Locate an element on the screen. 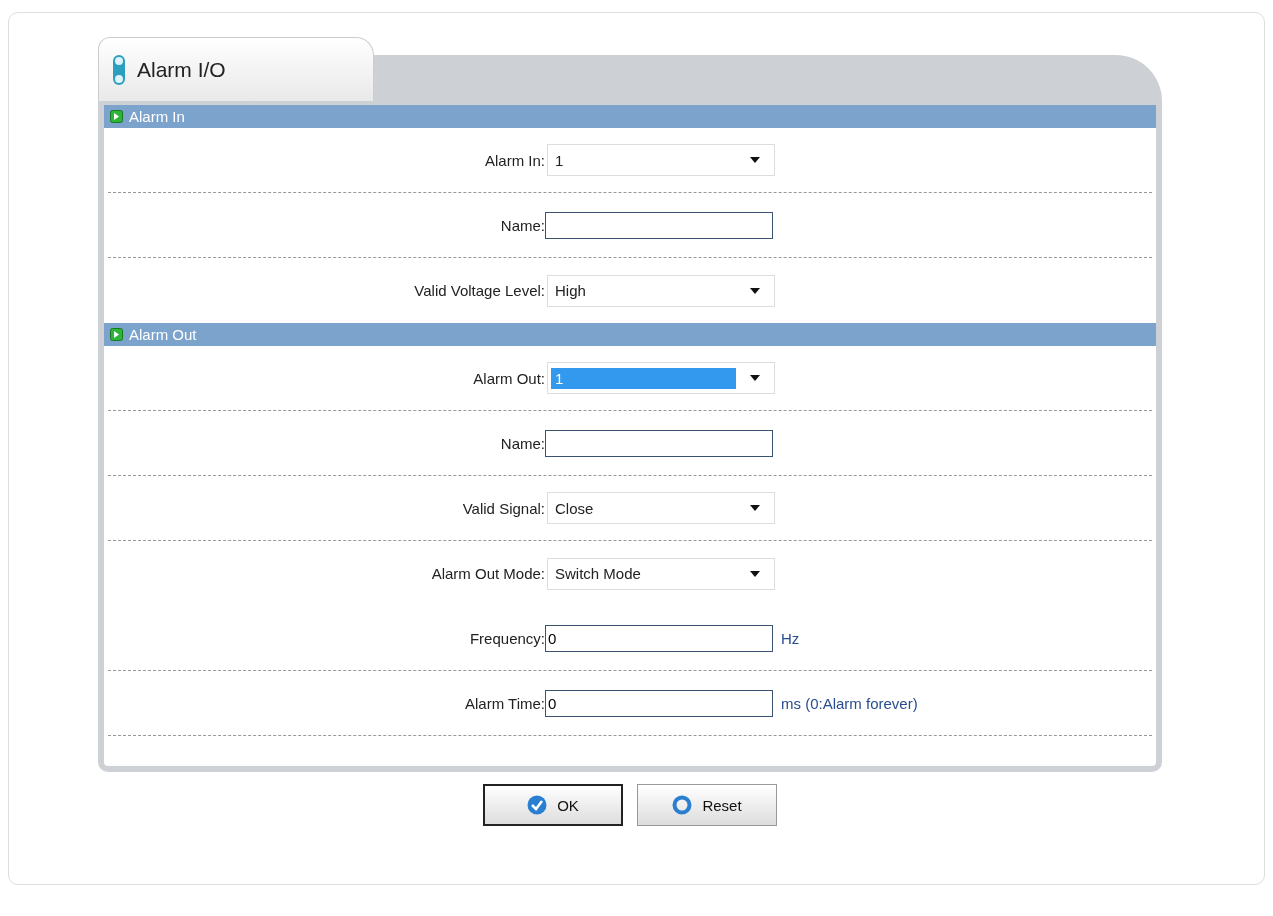 This screenshot has height=916, width=1273. field-label: Alarm Out: is located at coordinates (508, 378).